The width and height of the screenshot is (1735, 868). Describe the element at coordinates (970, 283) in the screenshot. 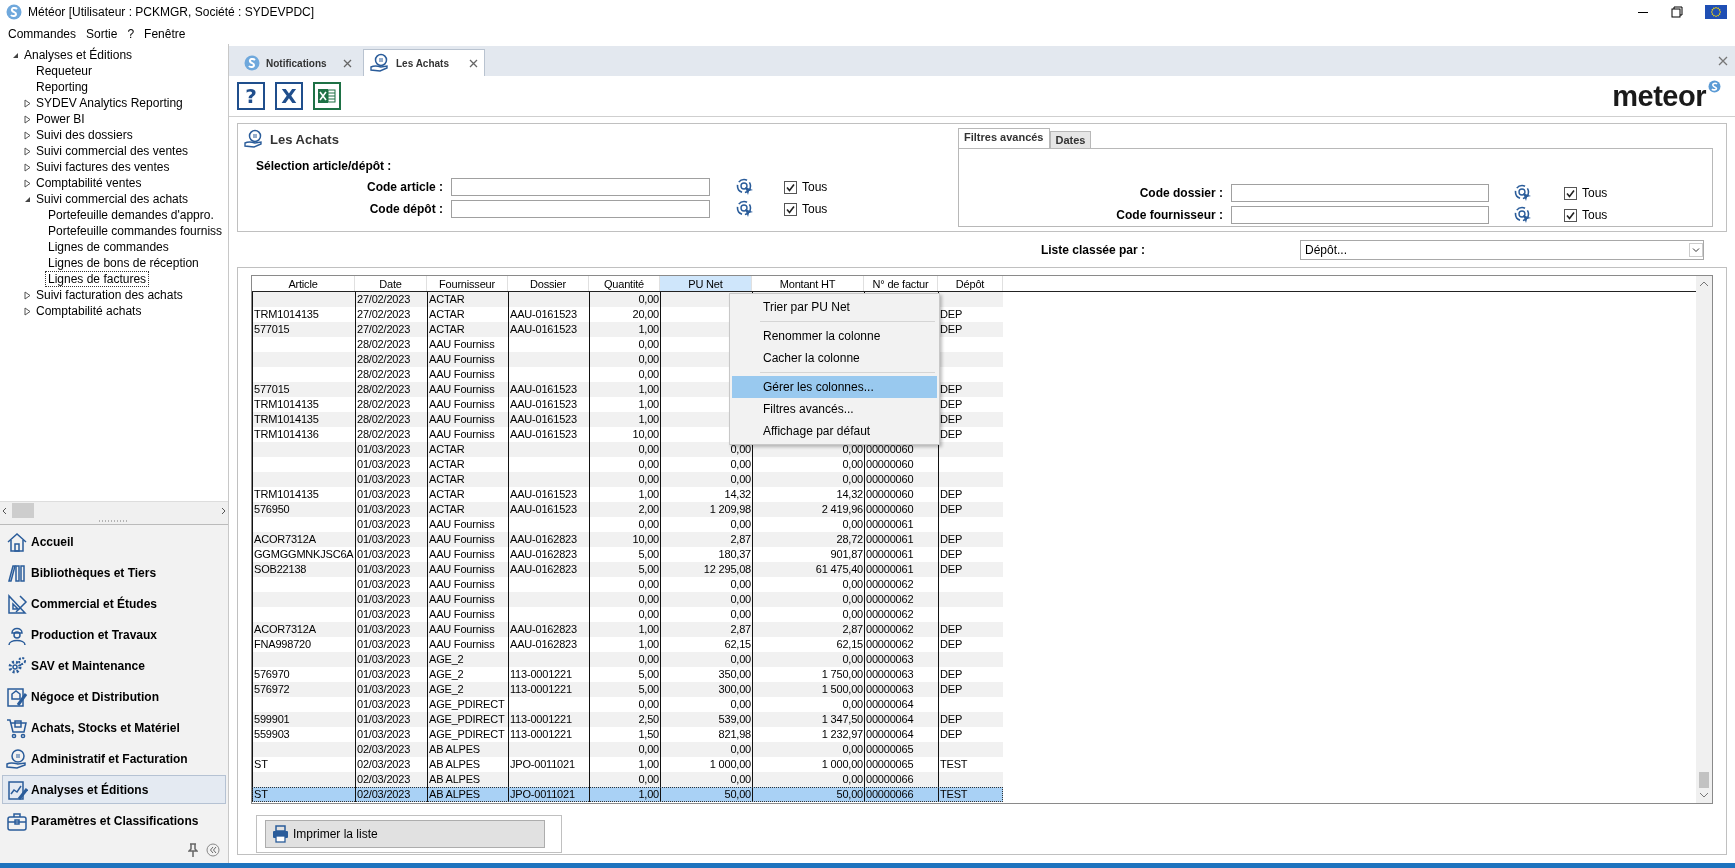

I see `column-header: Dépôt` at that location.